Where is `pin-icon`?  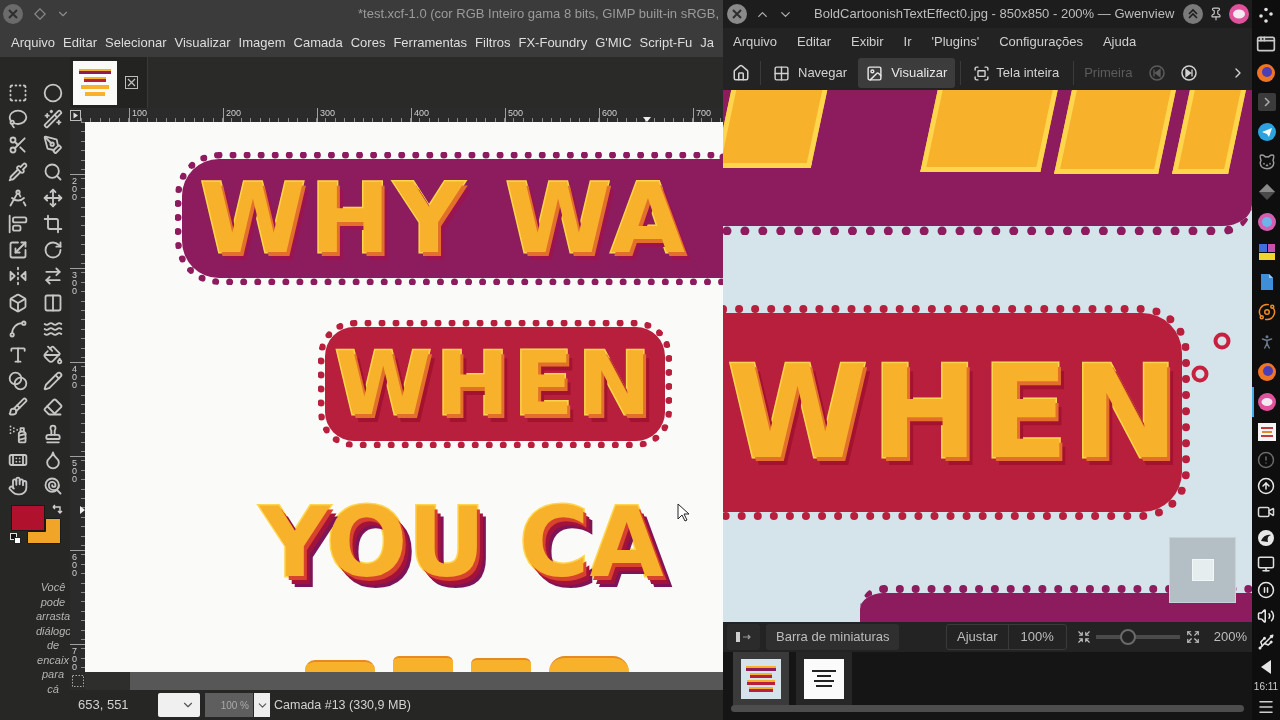 pin-icon is located at coordinates (1216, 14).